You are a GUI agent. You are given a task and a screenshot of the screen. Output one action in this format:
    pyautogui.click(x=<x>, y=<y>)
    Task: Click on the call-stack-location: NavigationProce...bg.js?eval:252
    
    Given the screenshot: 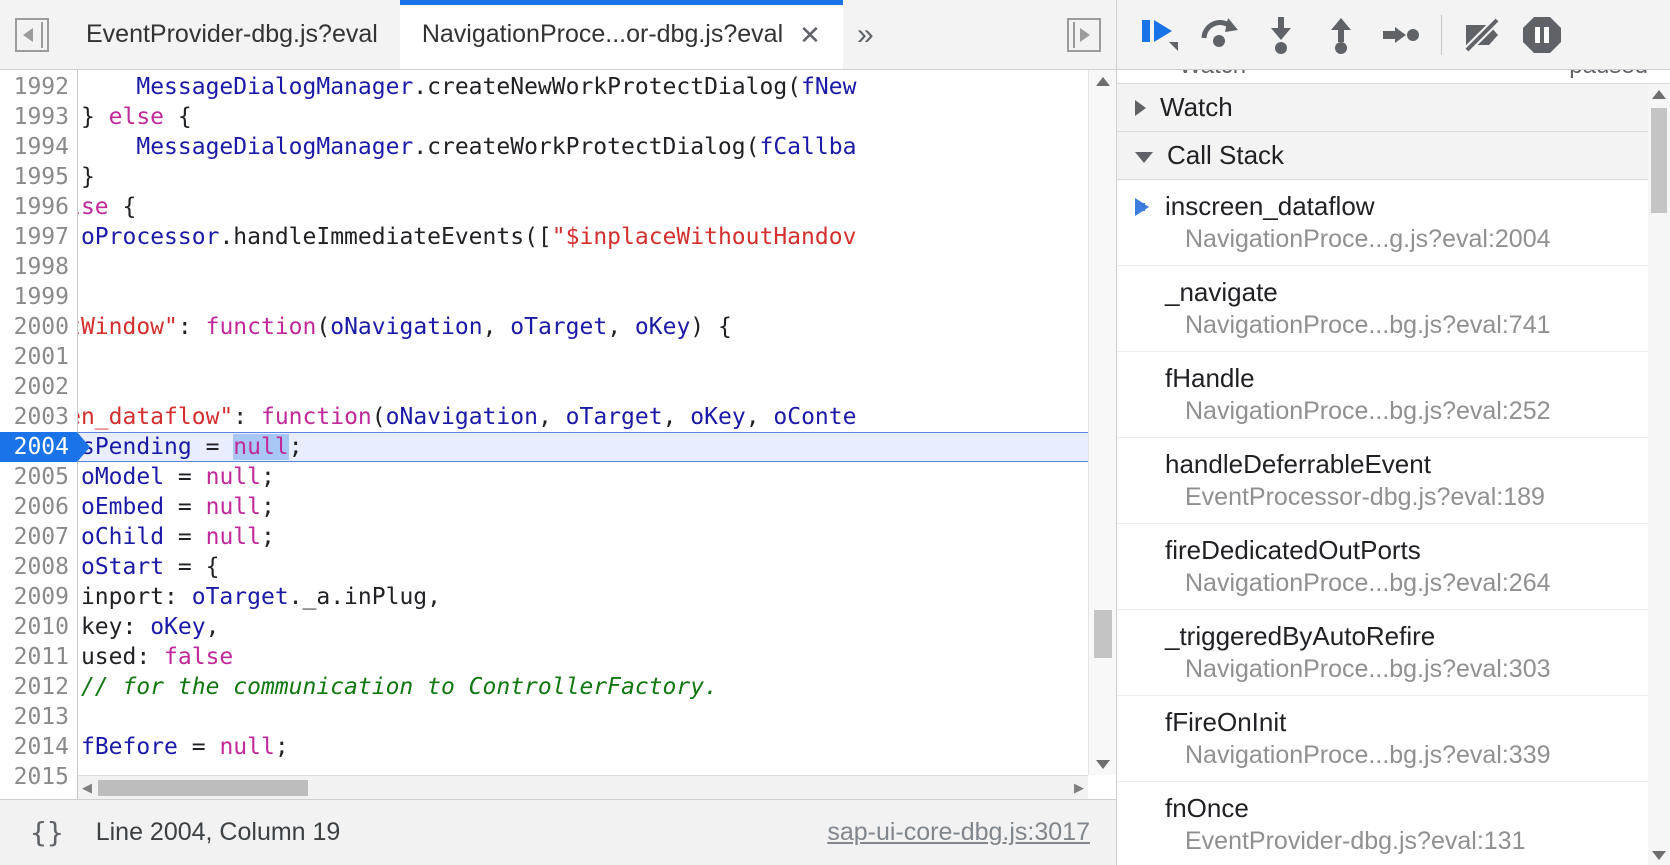 What is the action you would take?
    pyautogui.click(x=1393, y=411)
    